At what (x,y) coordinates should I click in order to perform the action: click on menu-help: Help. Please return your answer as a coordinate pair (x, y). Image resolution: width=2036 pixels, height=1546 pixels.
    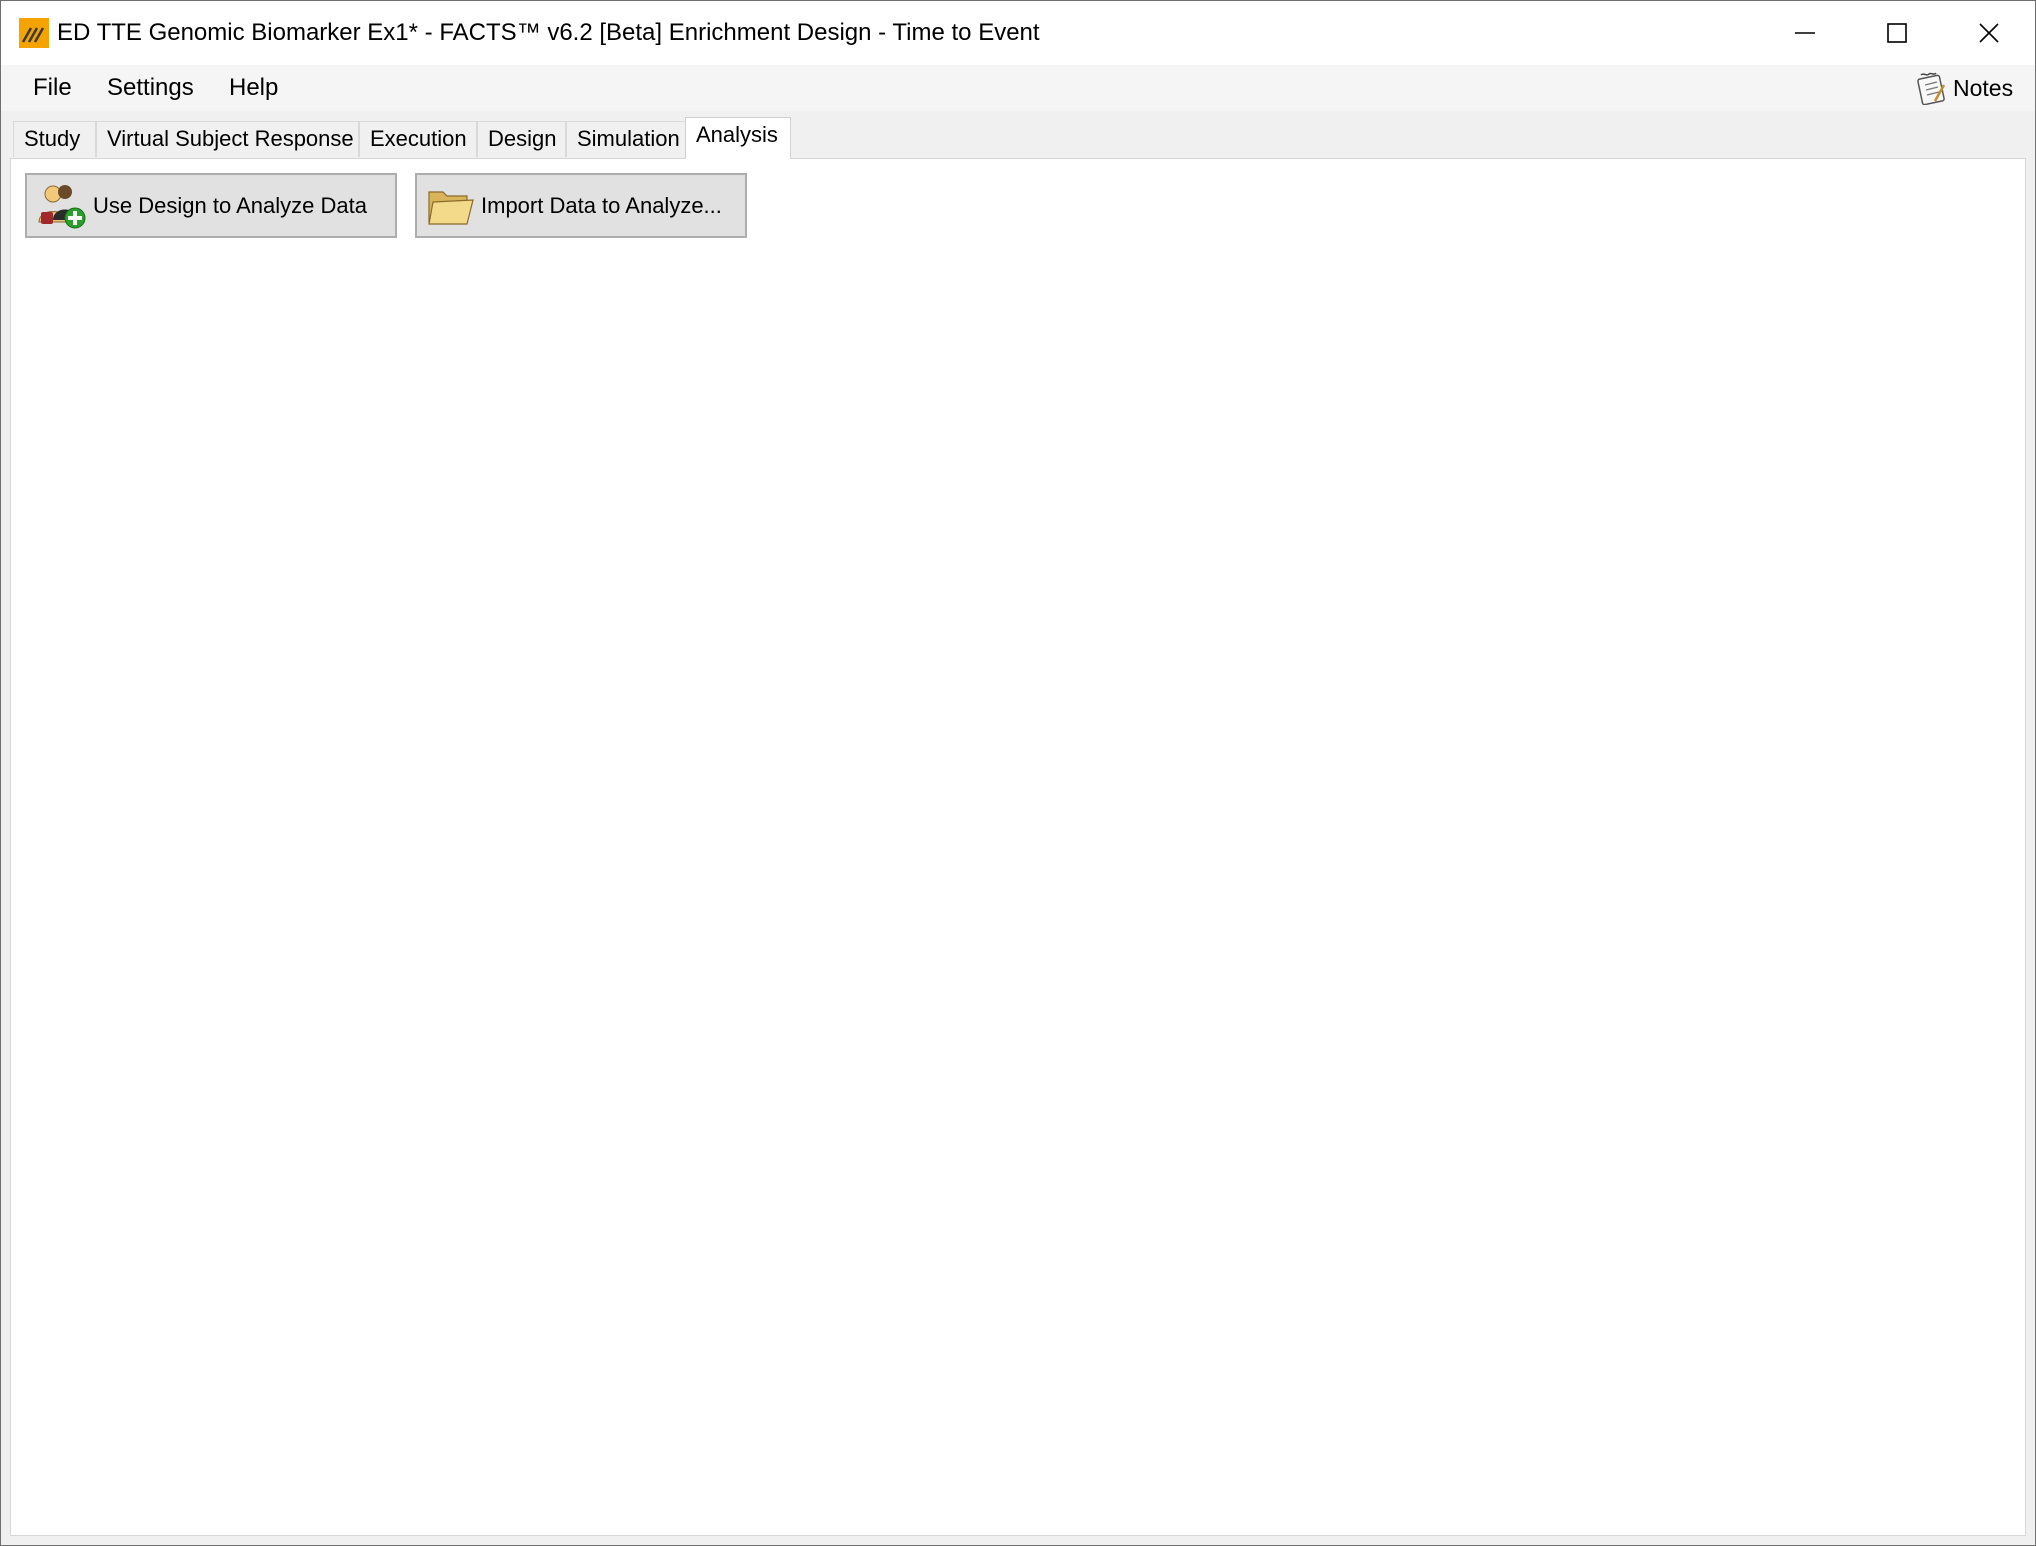
    Looking at the image, I should click on (253, 88).